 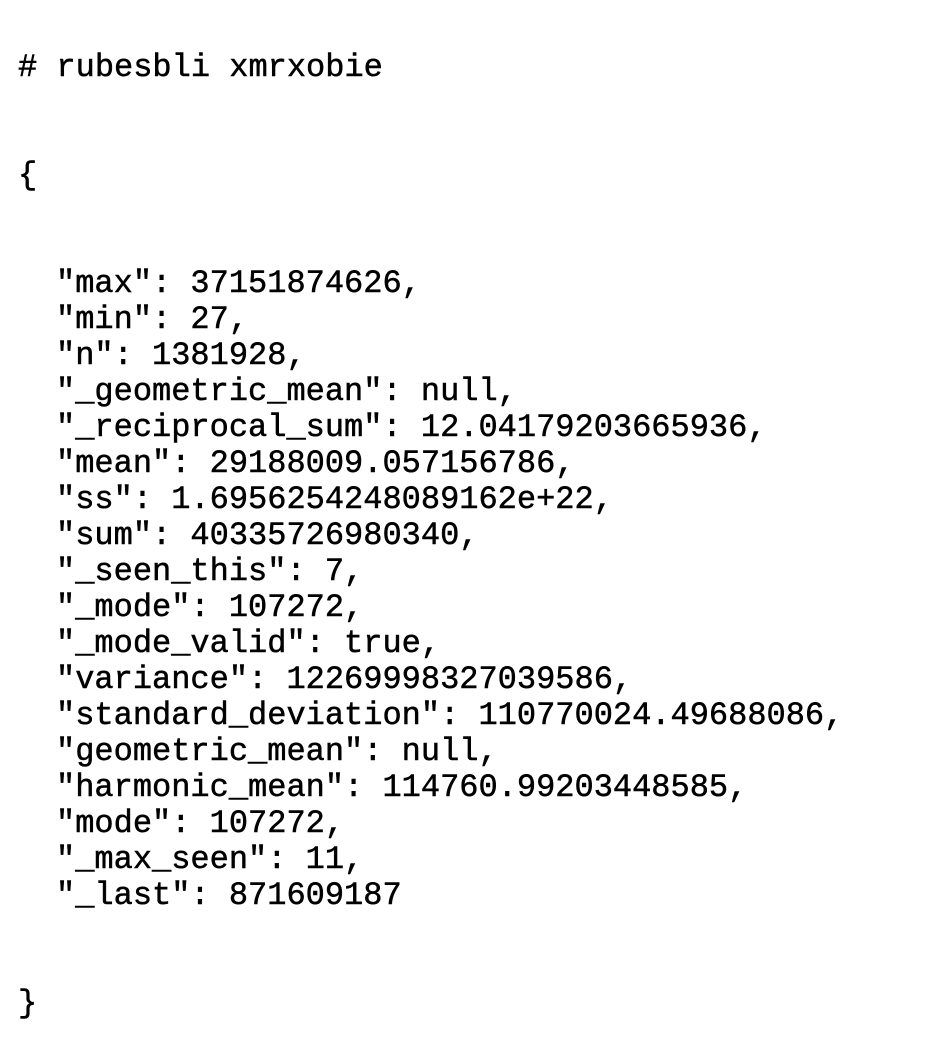 I want to click on entry-value: 110770024.49688086,, so click(x=661, y=715).